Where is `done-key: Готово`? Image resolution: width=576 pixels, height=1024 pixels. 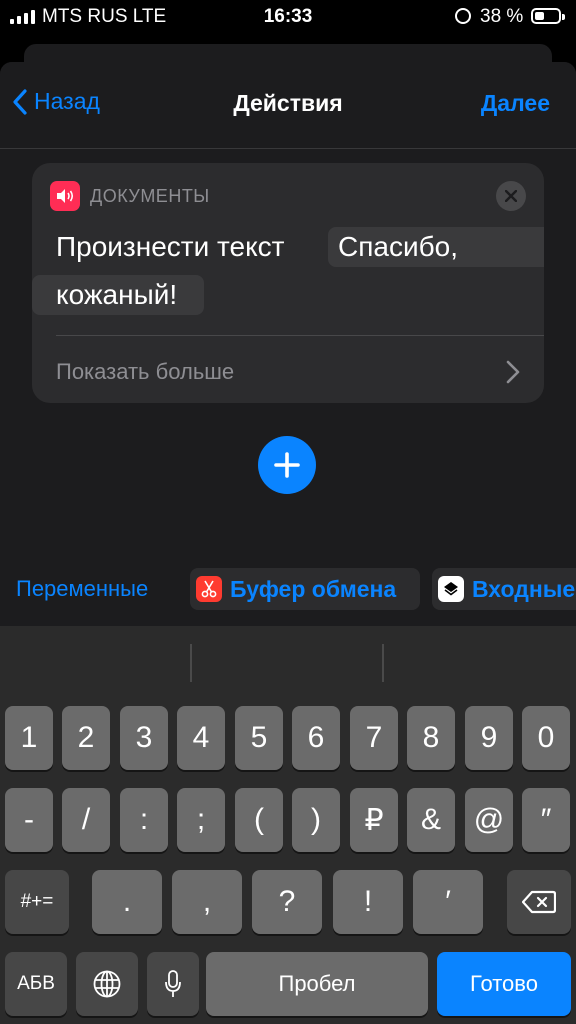 done-key: Готово is located at coordinates (504, 984).